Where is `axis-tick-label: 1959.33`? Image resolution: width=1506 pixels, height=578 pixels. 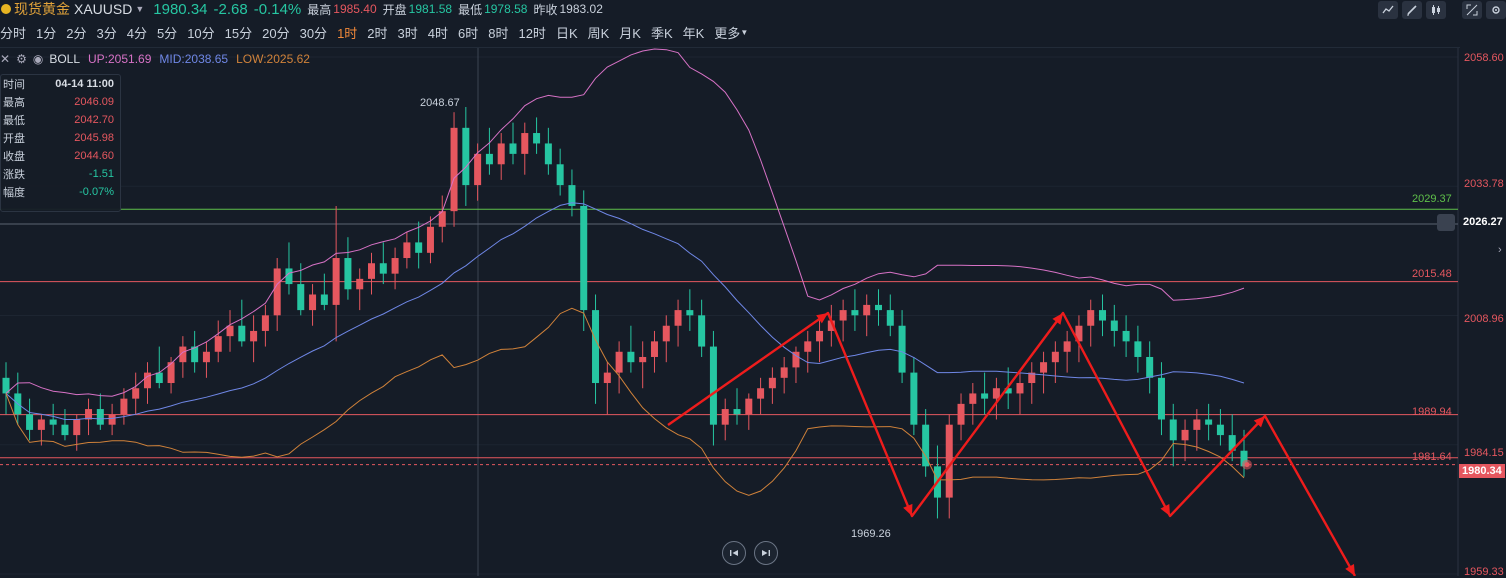
axis-tick-label: 1959.33 is located at coordinates (1484, 572).